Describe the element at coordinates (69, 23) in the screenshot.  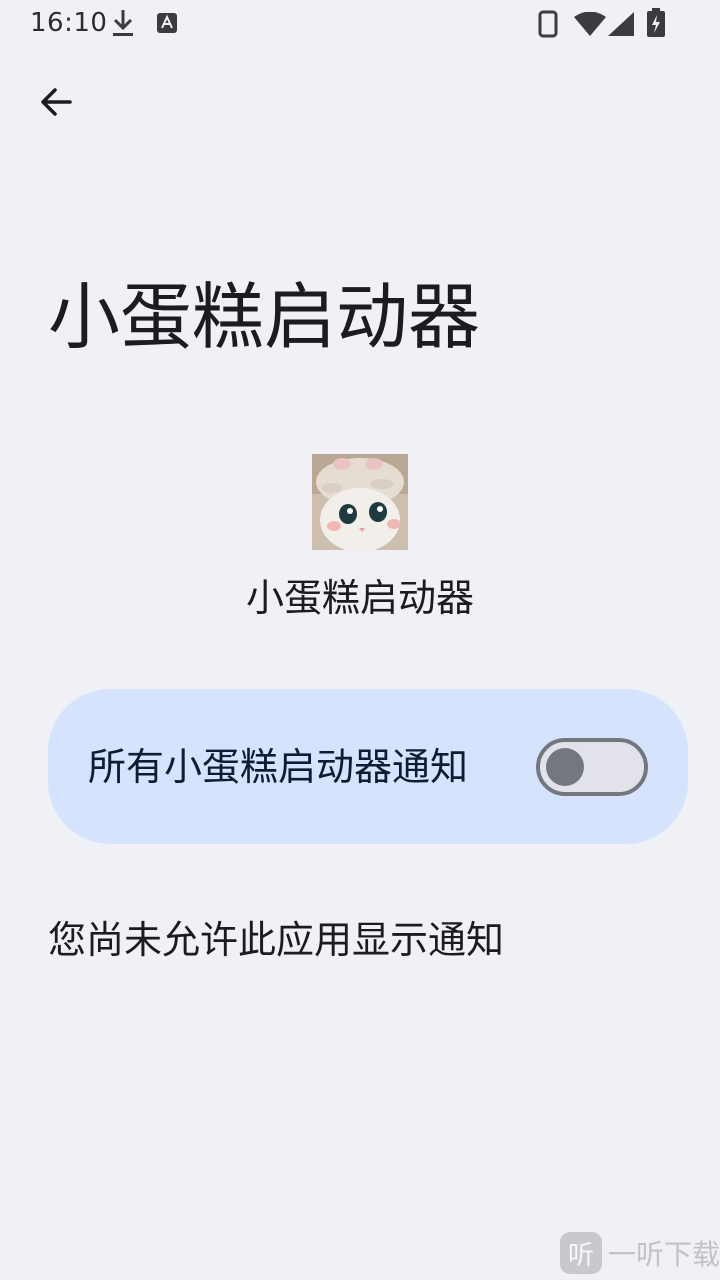
I see `status-time: 16:10` at that location.